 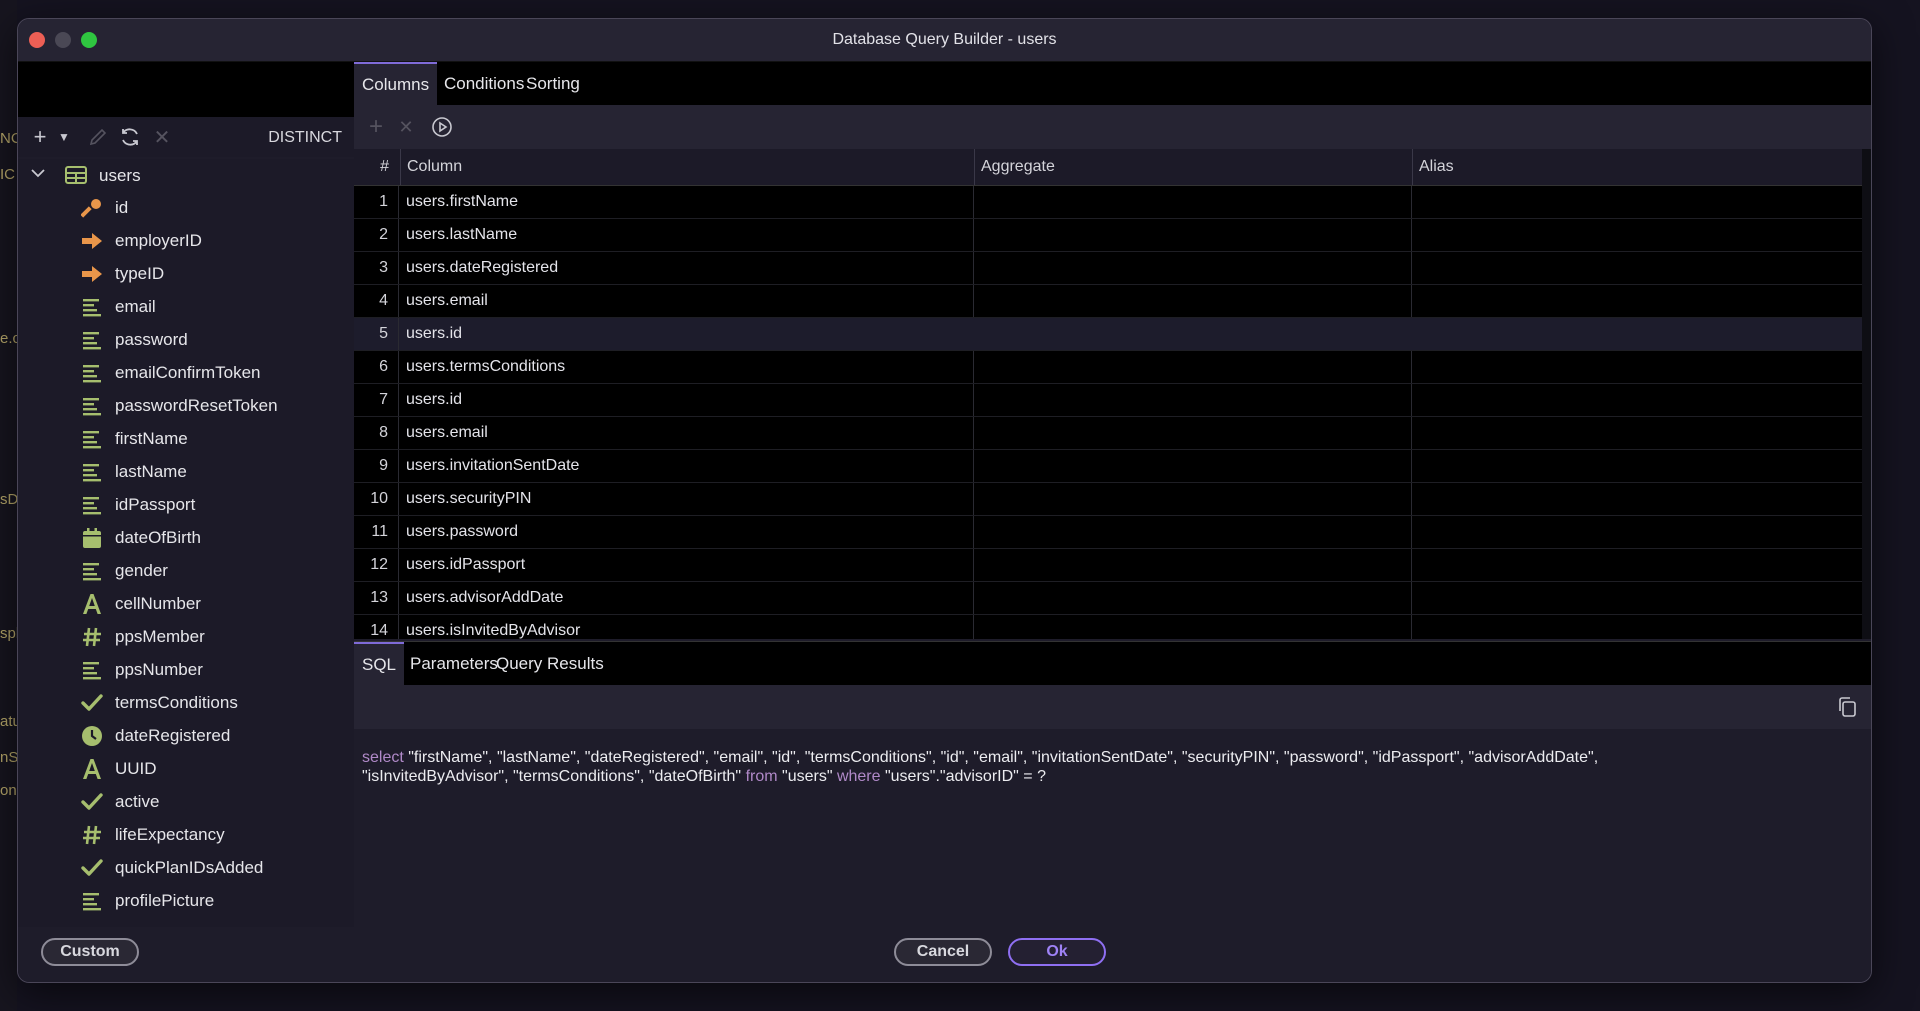 I want to click on tree-field-dateOfBirth: dateOfBirth, so click(x=186, y=537).